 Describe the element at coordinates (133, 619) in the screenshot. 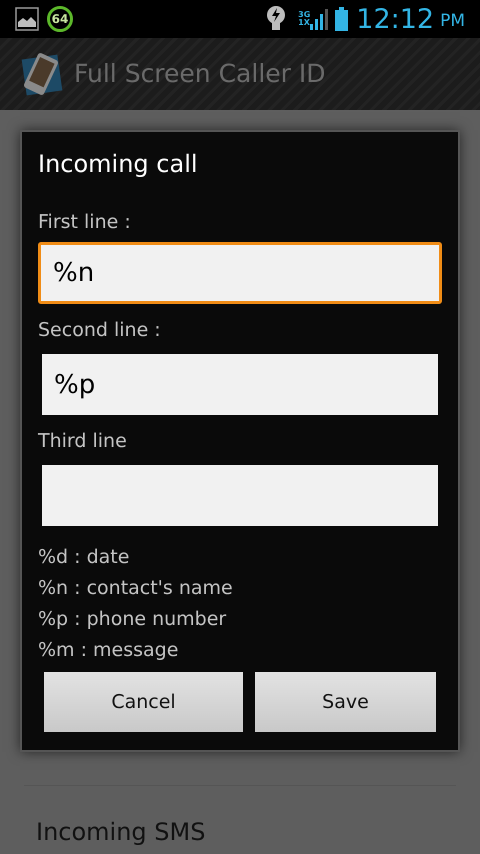

I see `hint-text: %p : phone number` at that location.